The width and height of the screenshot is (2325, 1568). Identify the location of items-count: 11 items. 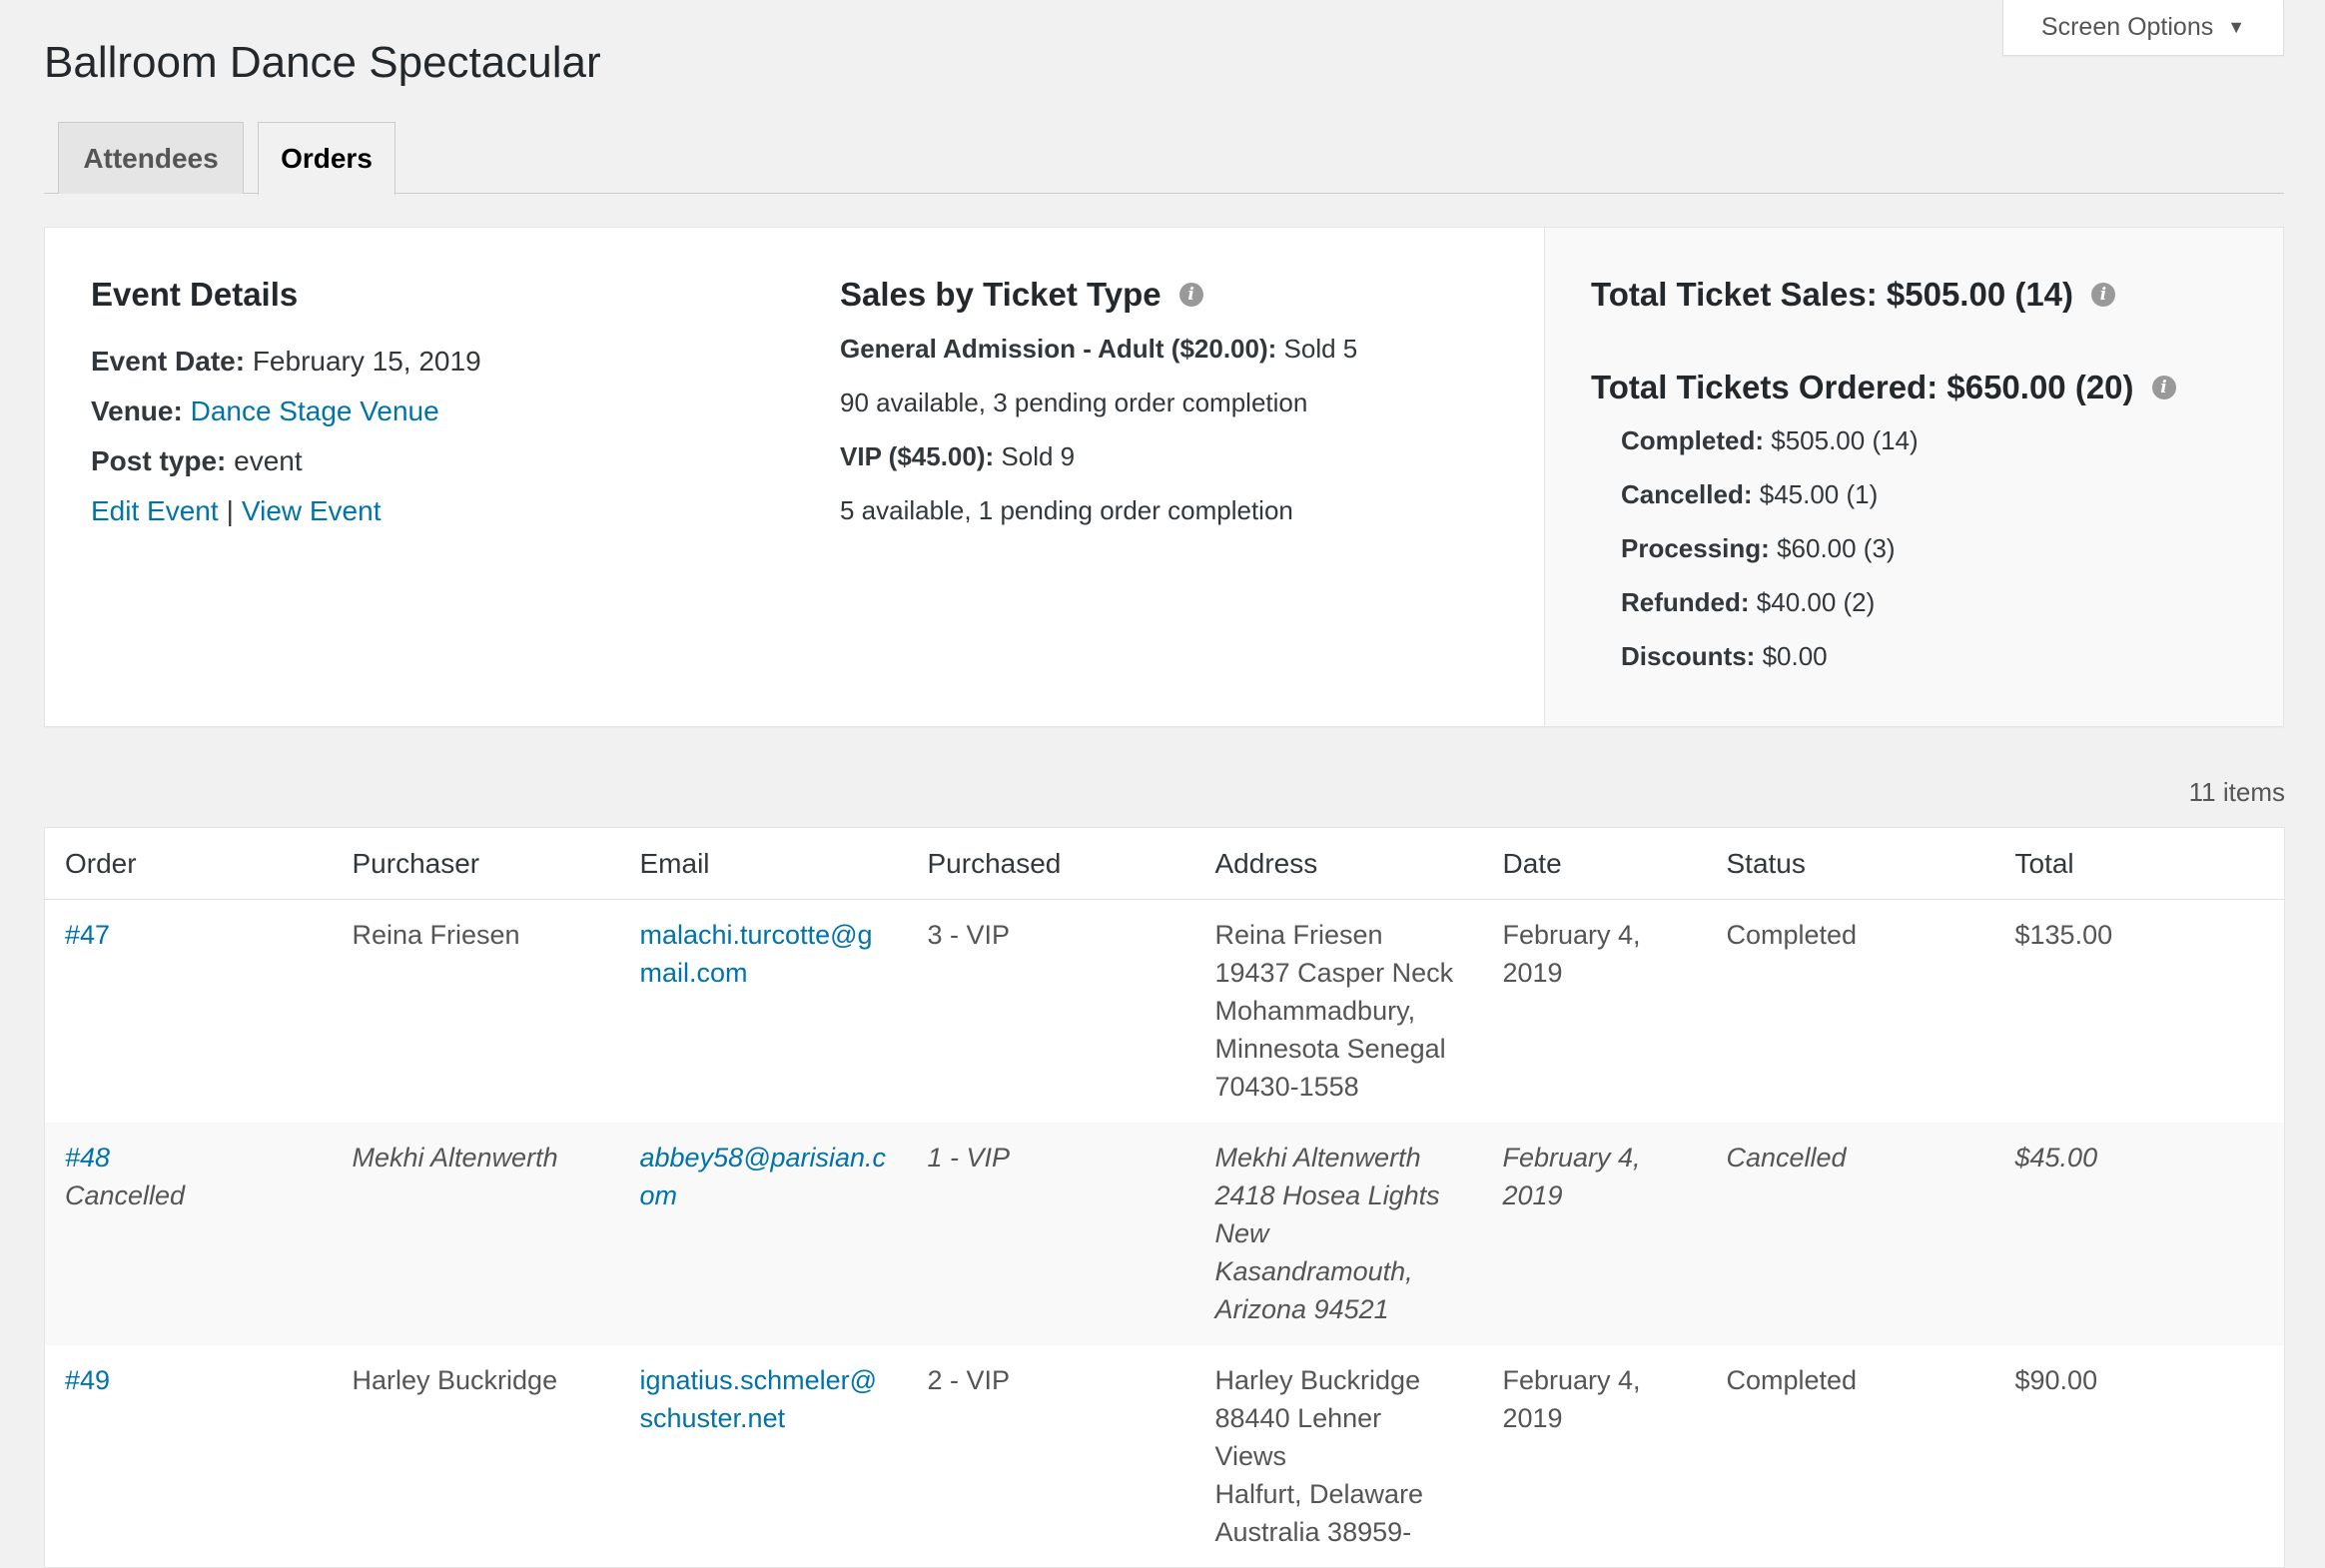
(2236, 792).